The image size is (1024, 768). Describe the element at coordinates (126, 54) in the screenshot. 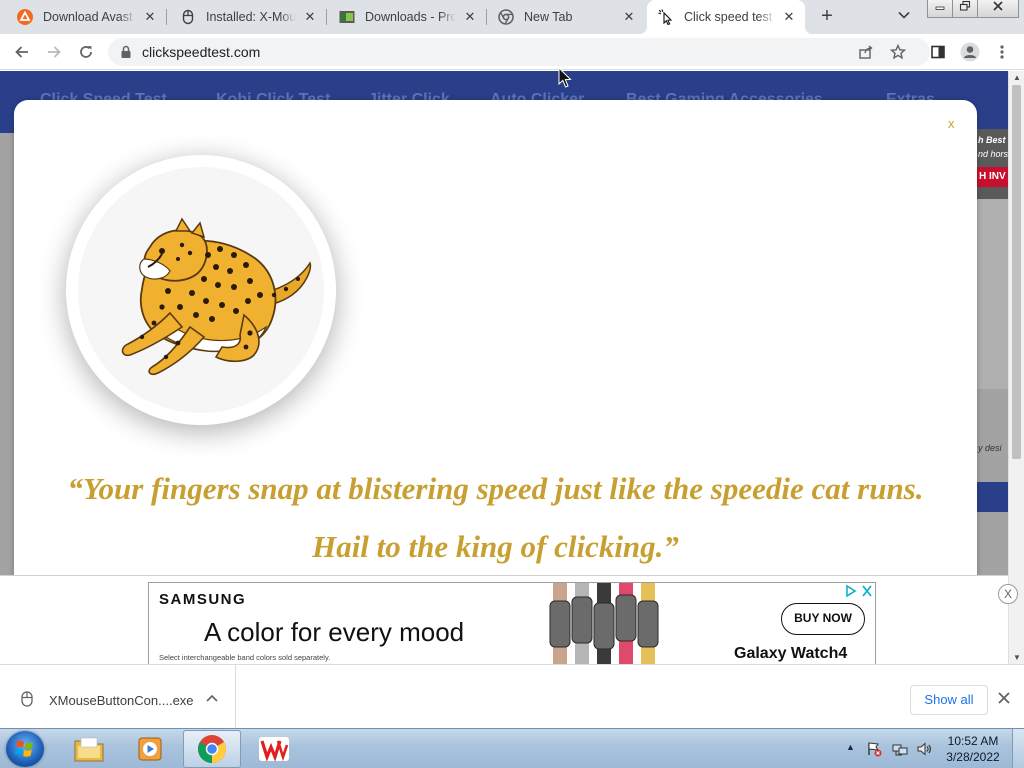

I see `lock-icon` at that location.